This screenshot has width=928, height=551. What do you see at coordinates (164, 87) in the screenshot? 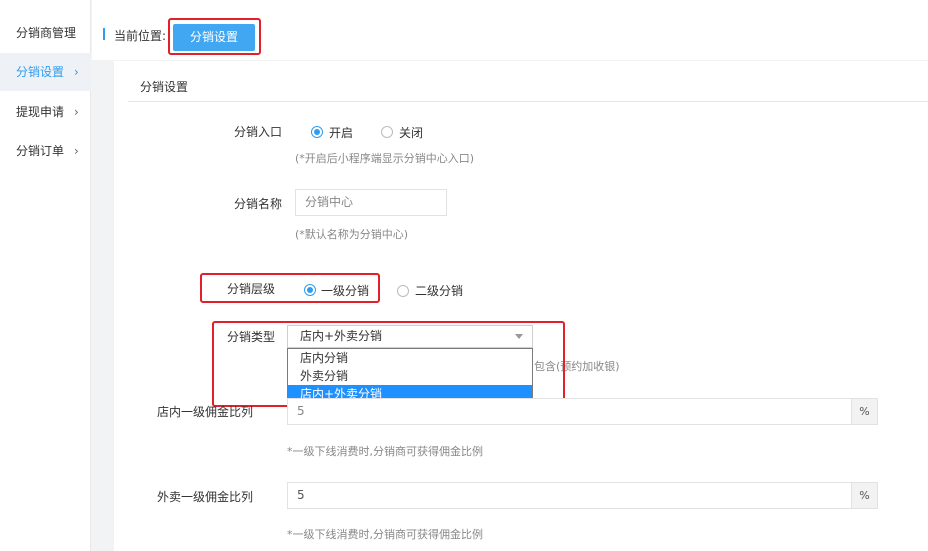
I see `panel-title: 分销设置` at bounding box center [164, 87].